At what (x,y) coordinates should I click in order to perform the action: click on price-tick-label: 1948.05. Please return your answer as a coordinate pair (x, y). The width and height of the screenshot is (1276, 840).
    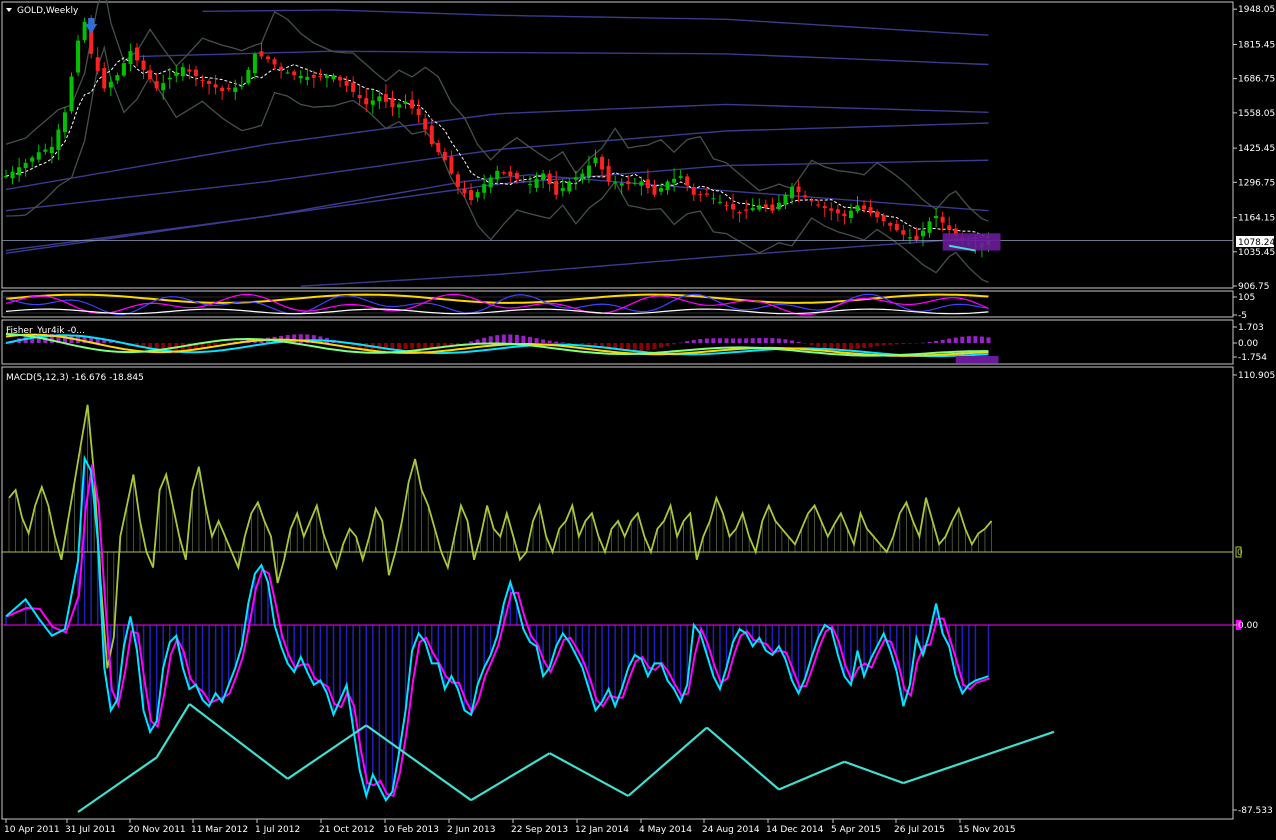
    Looking at the image, I should click on (1256, 10).